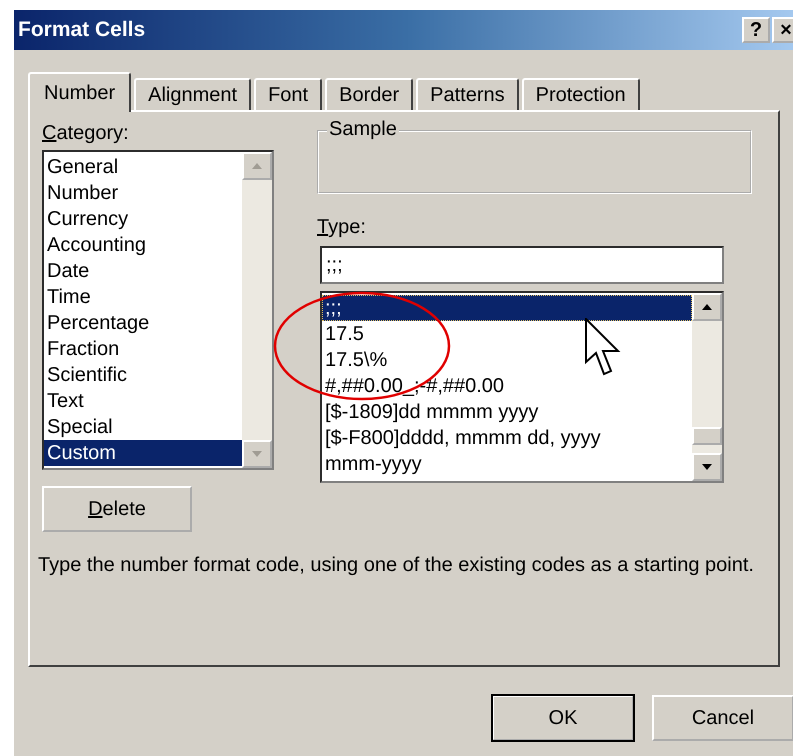 This screenshot has height=756, width=793. What do you see at coordinates (522, 265) in the screenshot?
I see `type-field: ;;;` at bounding box center [522, 265].